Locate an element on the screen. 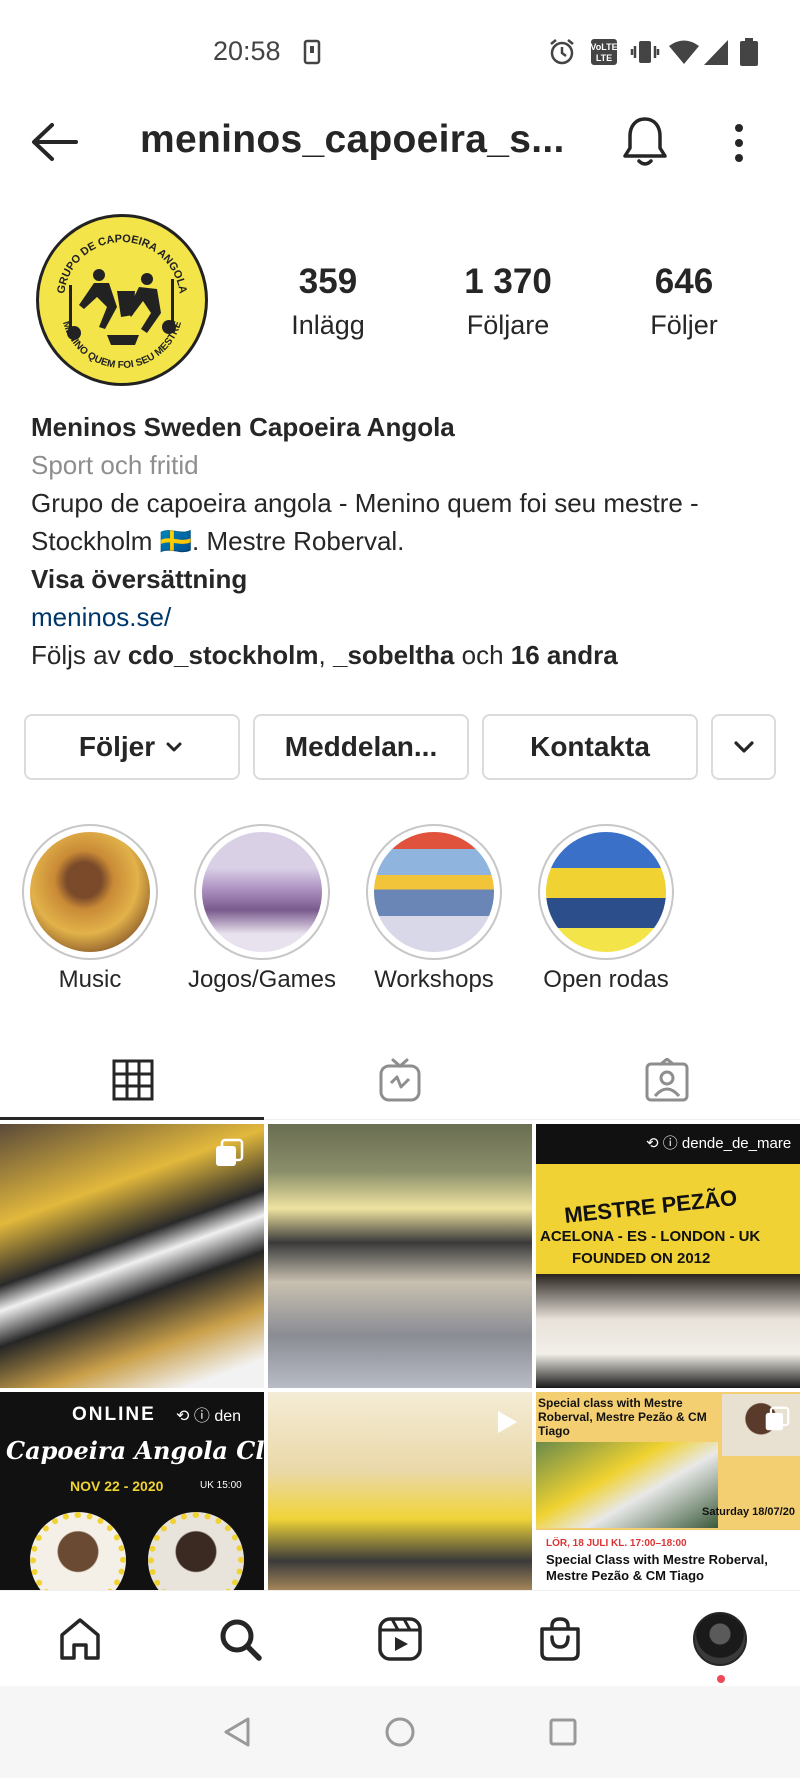  class-time: UK 15:00 is located at coordinates (221, 1485).